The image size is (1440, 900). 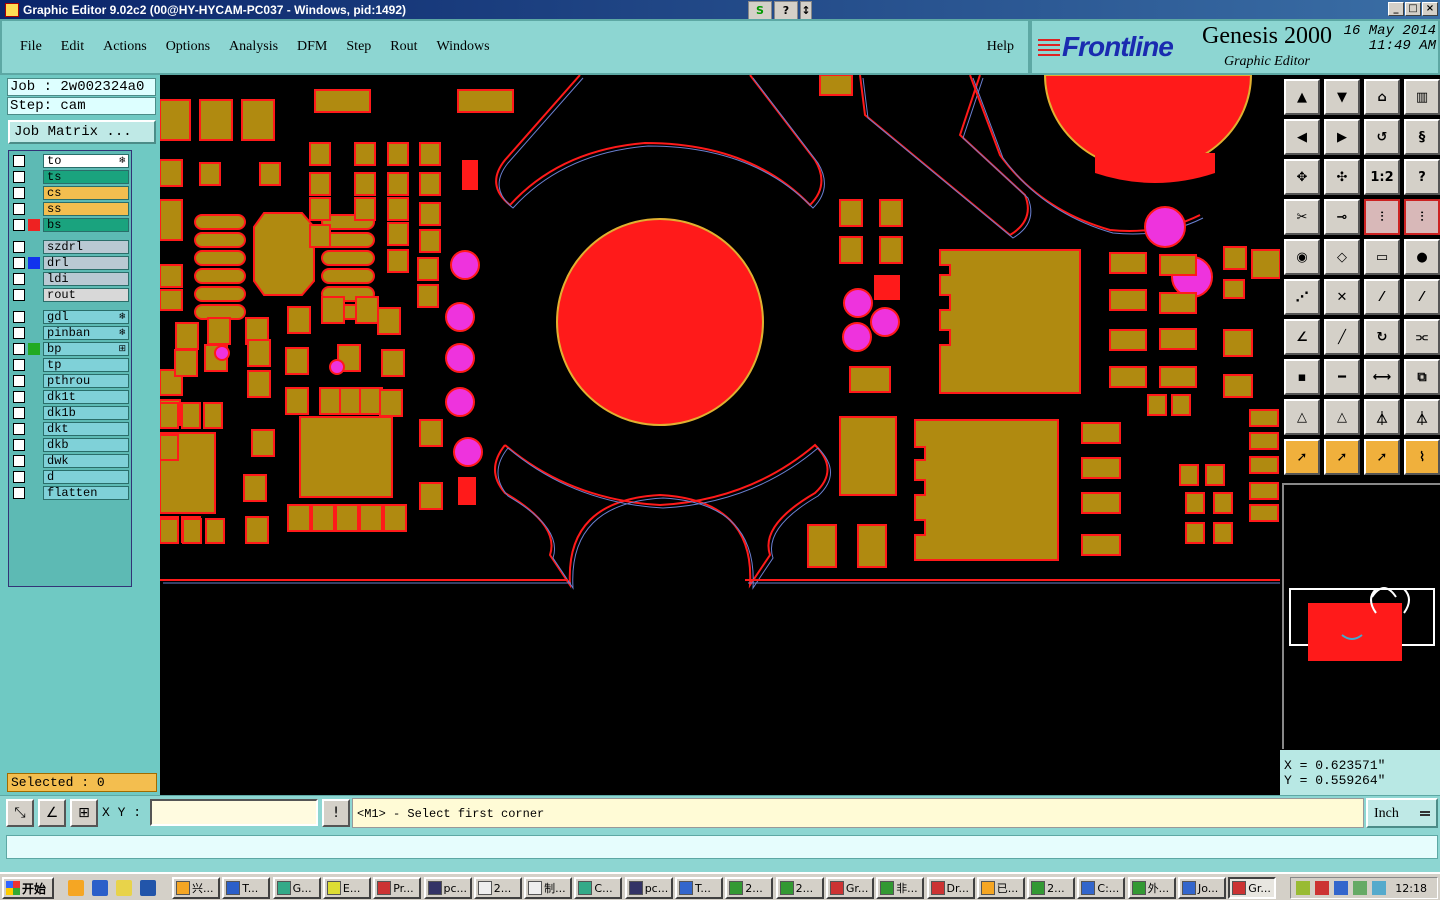 What do you see at coordinates (1422, 257) in the screenshot?
I see `via-icon: ●` at bounding box center [1422, 257].